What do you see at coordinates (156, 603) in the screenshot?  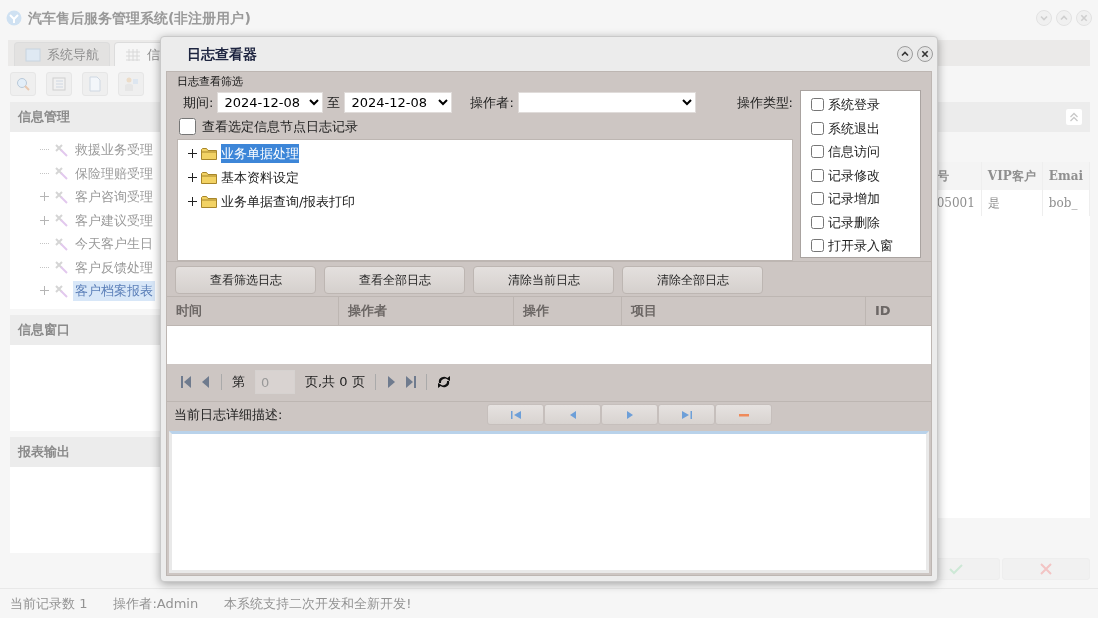 I see `status-text: 操作者:Admin` at bounding box center [156, 603].